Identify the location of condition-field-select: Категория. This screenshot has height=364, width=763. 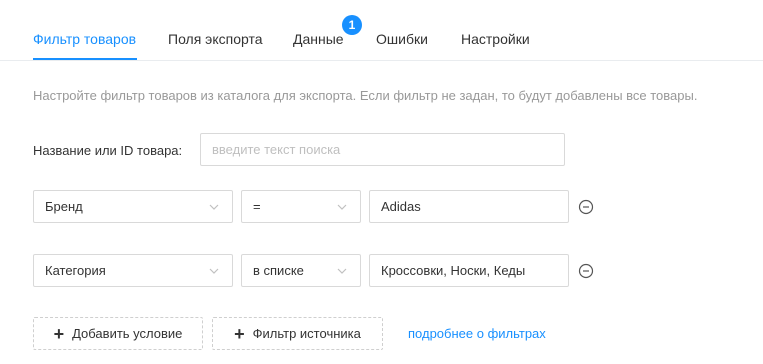
(133, 270).